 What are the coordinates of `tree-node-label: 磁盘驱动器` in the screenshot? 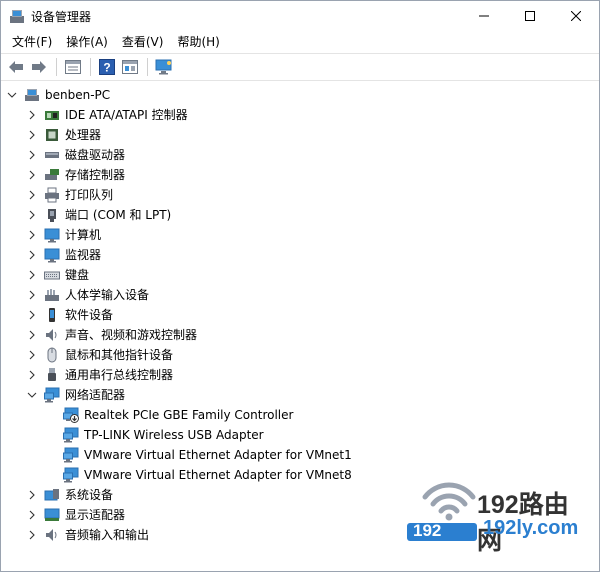 It's located at (95, 155).